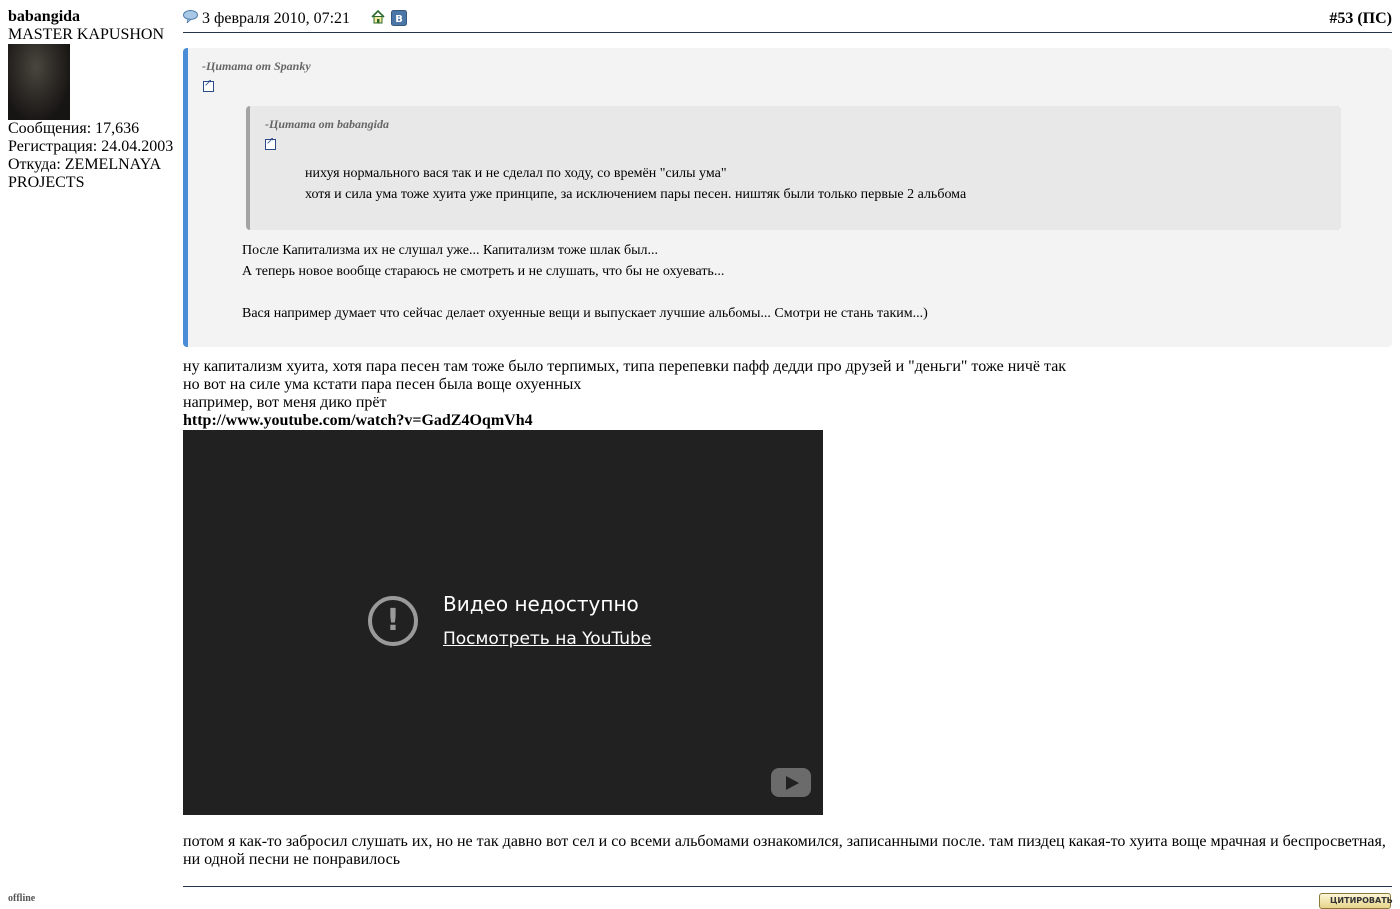  Describe the element at coordinates (22, 898) in the screenshot. I see `online-status: offline` at that location.